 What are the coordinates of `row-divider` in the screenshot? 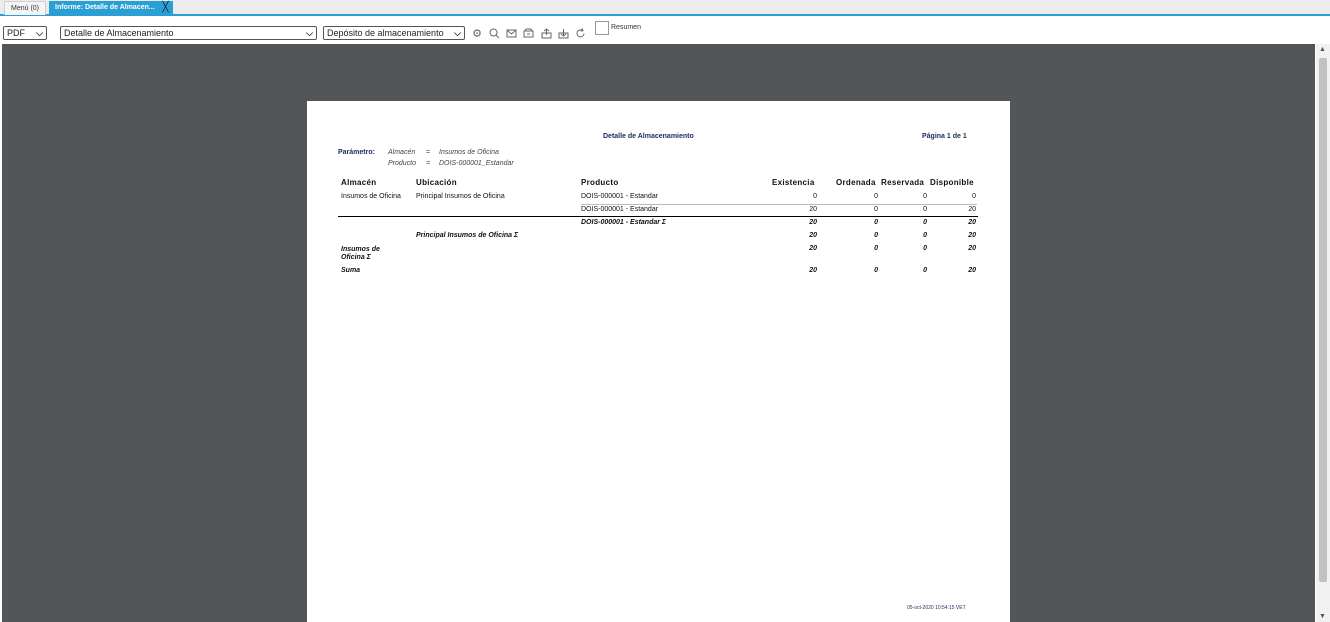 It's located at (779, 204).